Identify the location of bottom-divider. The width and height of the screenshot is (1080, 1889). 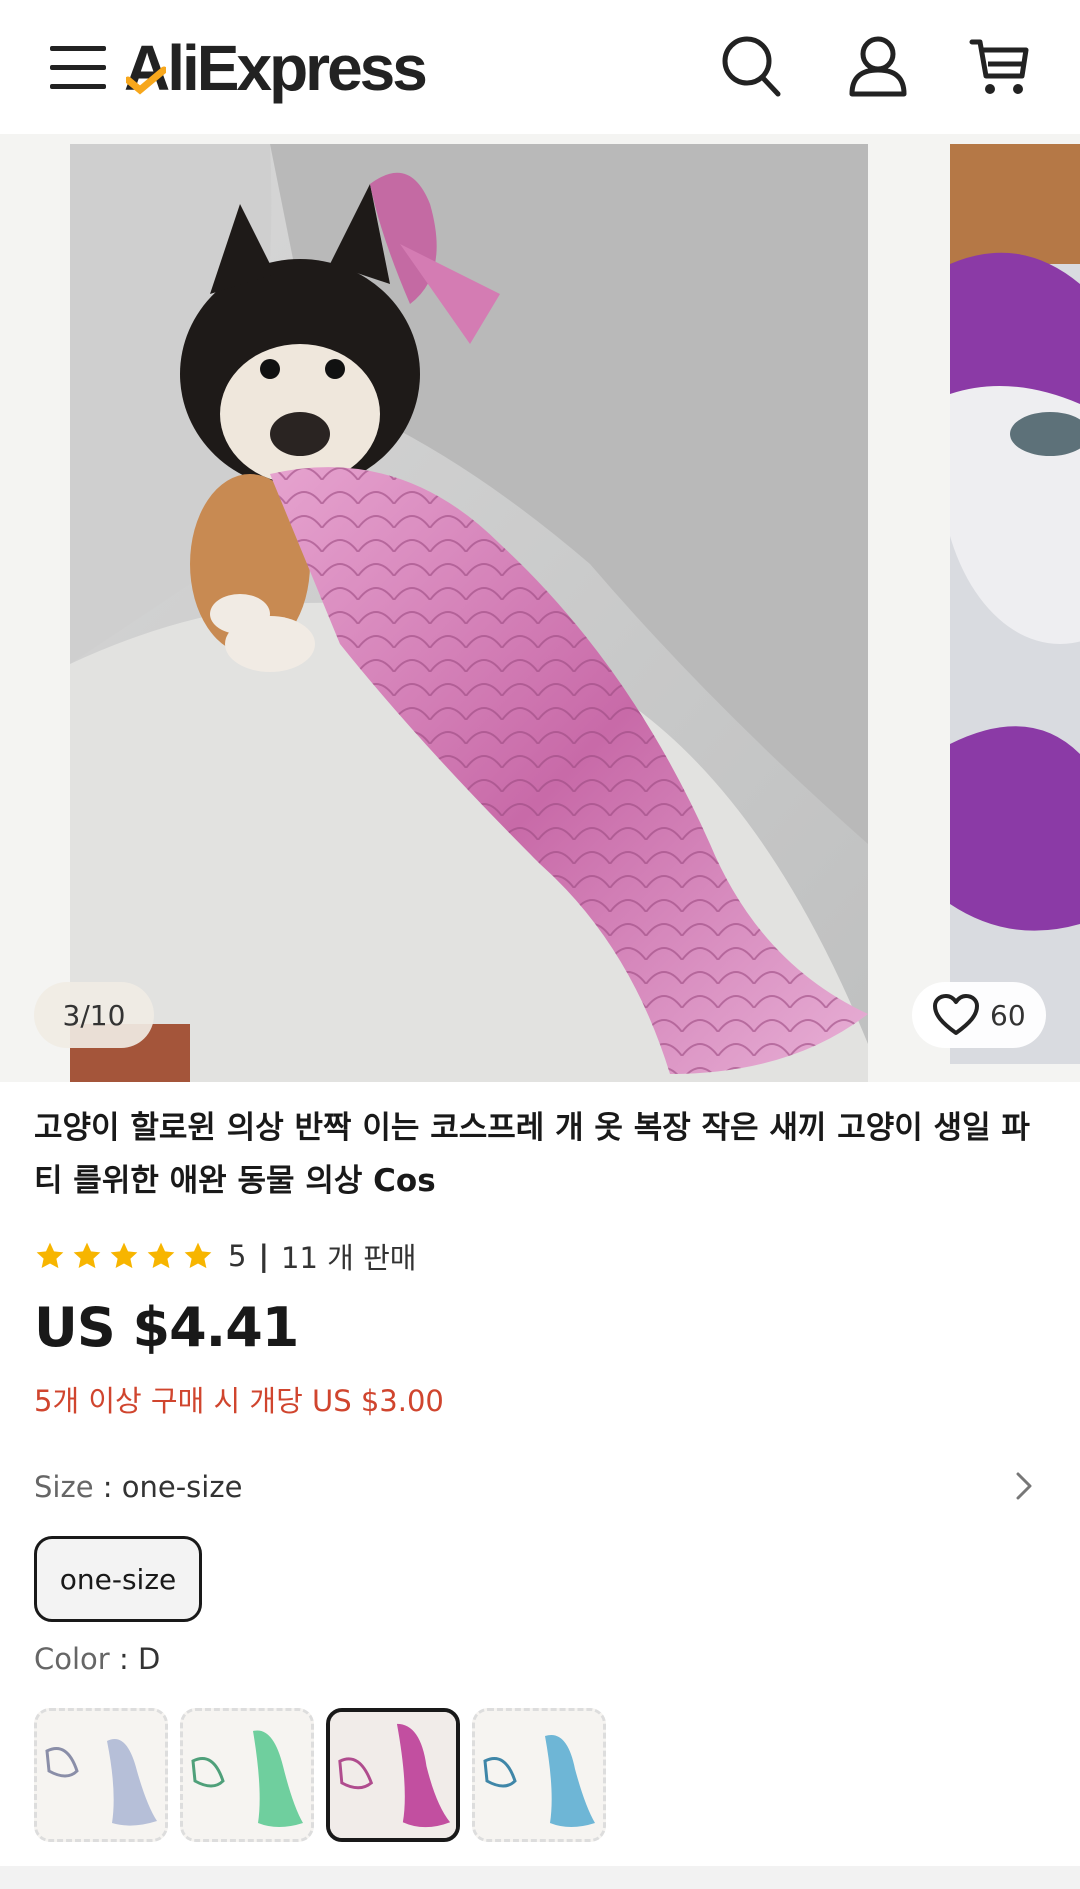
(540, 1877).